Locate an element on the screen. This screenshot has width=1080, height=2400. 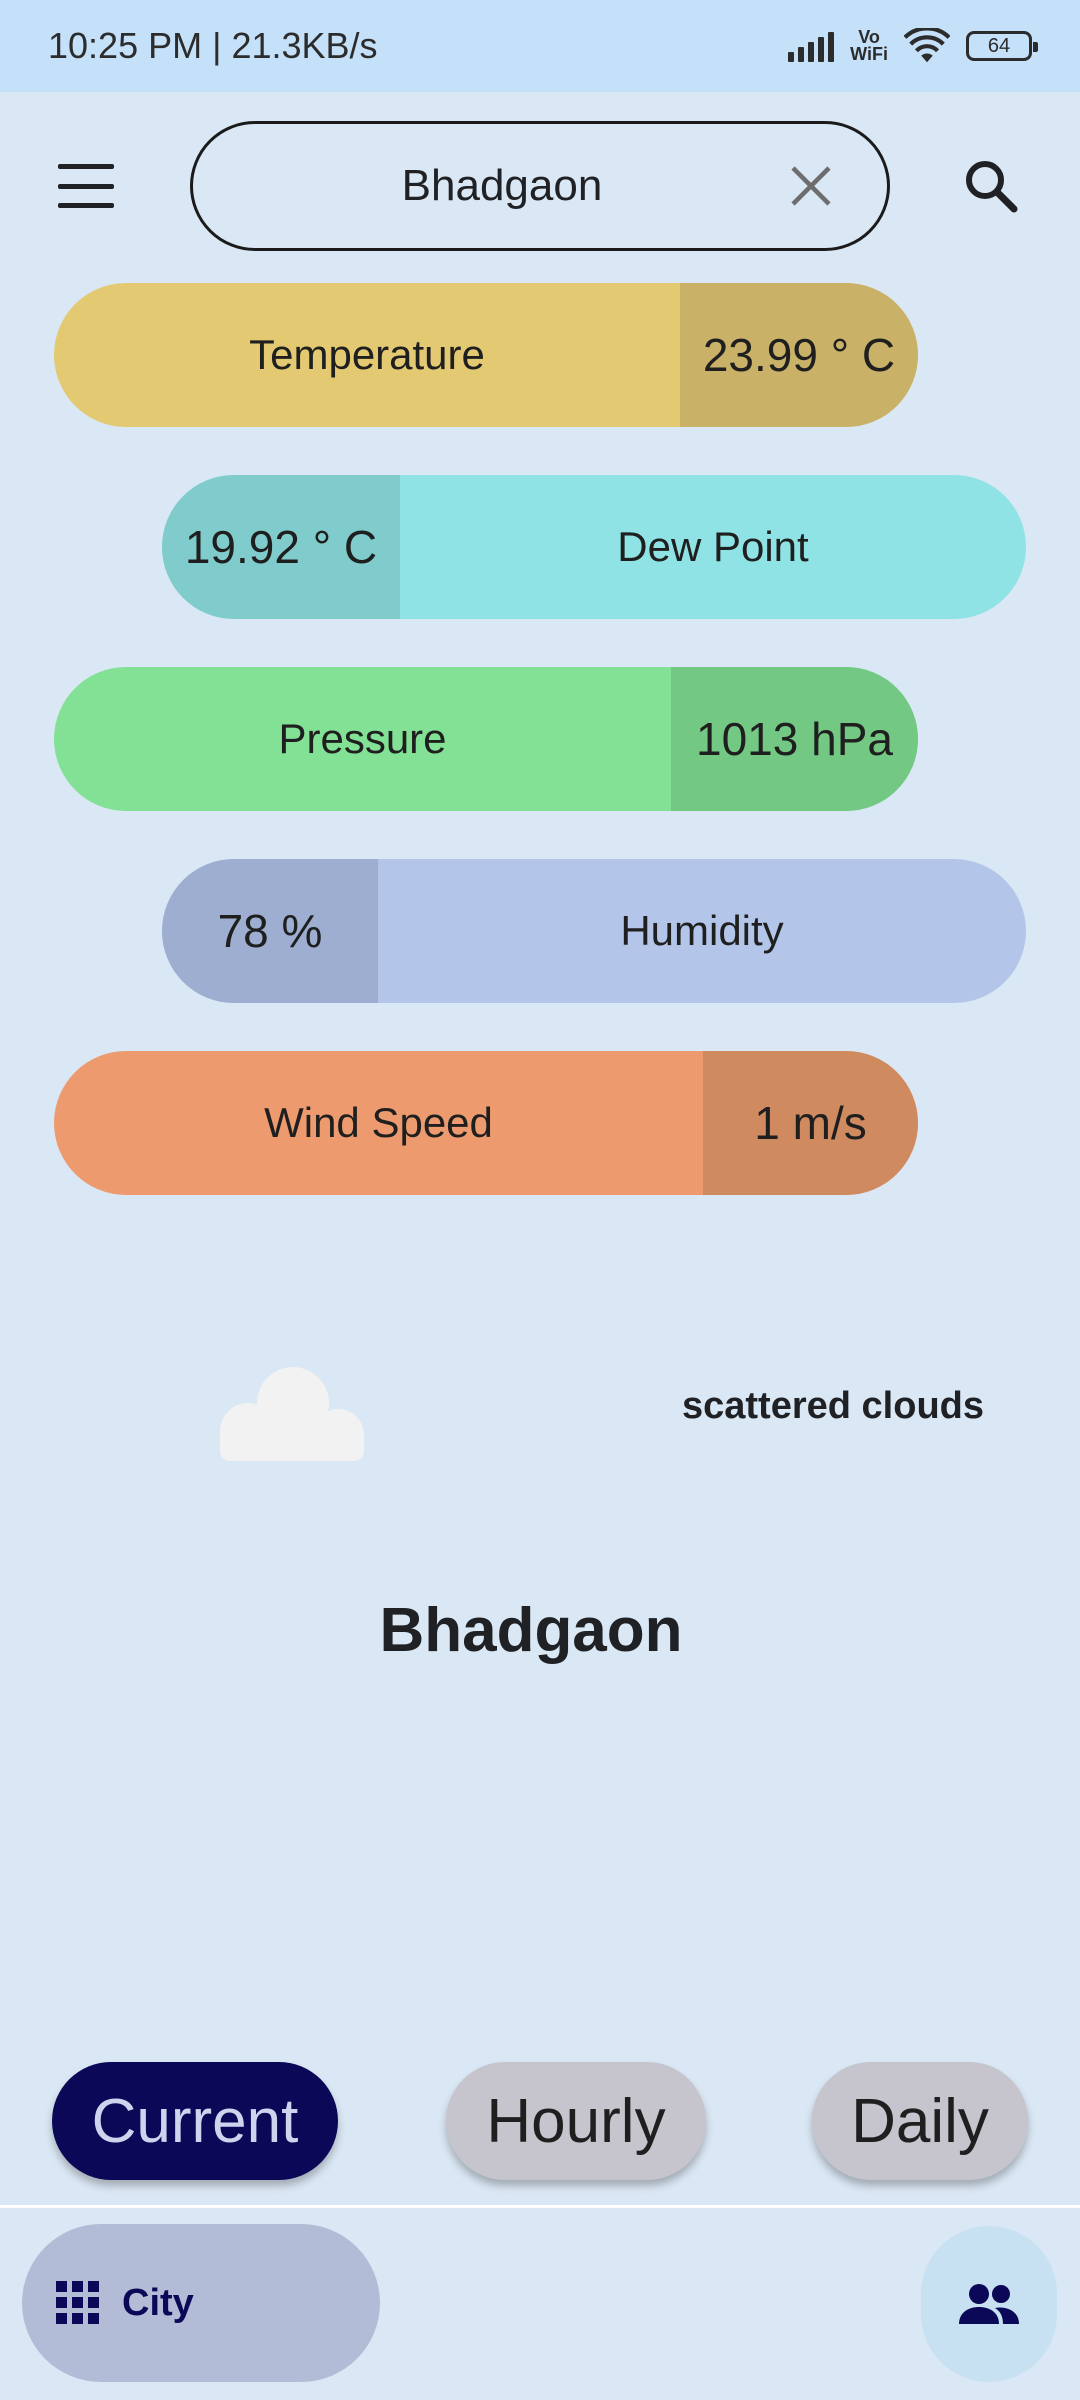
battery-icon: 64 is located at coordinates (1002, 46).